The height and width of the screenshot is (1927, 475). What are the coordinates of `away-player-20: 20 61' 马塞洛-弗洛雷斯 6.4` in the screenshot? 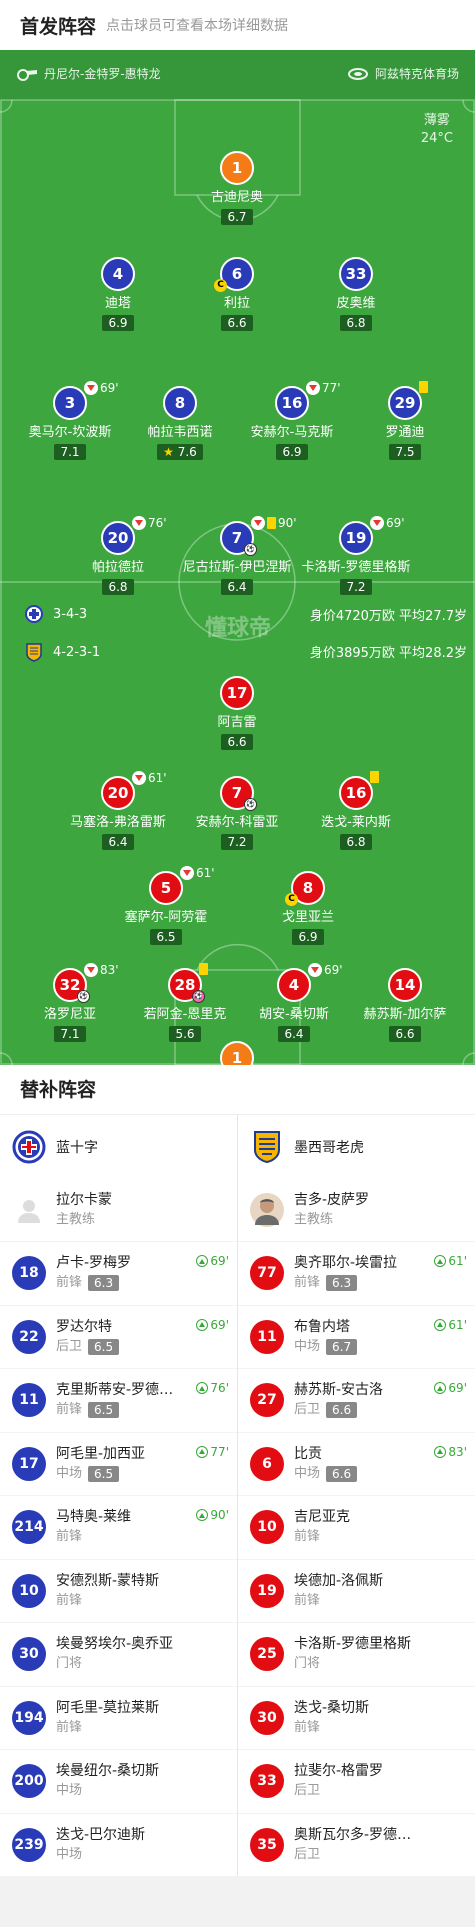 It's located at (118, 810).